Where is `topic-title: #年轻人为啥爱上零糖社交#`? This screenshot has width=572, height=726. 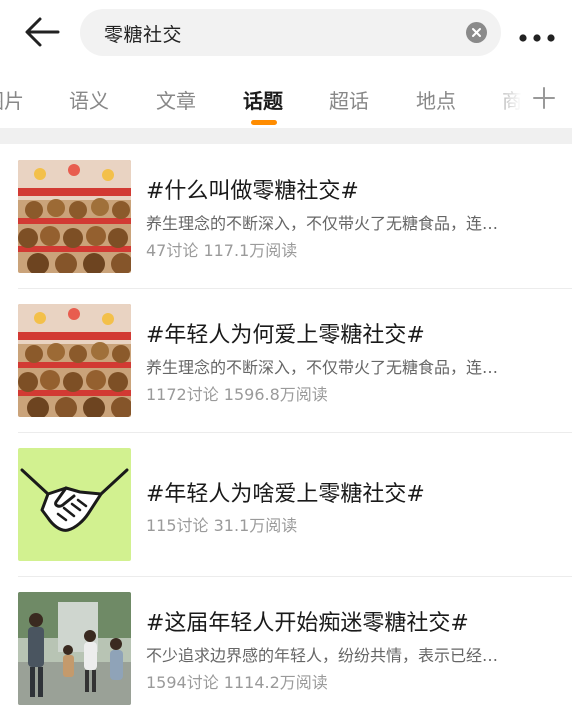 topic-title: #年轻人为啥爱上零糖社交# is located at coordinates (285, 494).